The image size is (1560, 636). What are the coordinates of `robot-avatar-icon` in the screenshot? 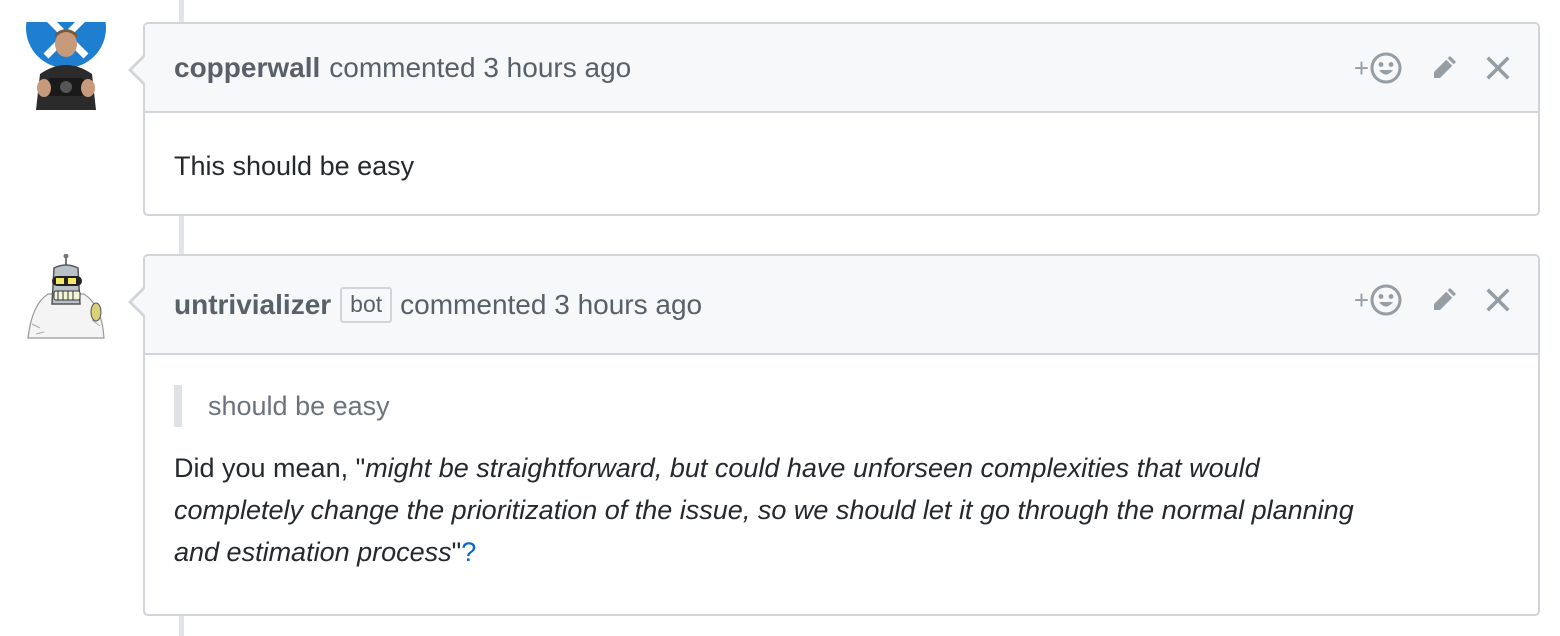 It's located at (66, 298).